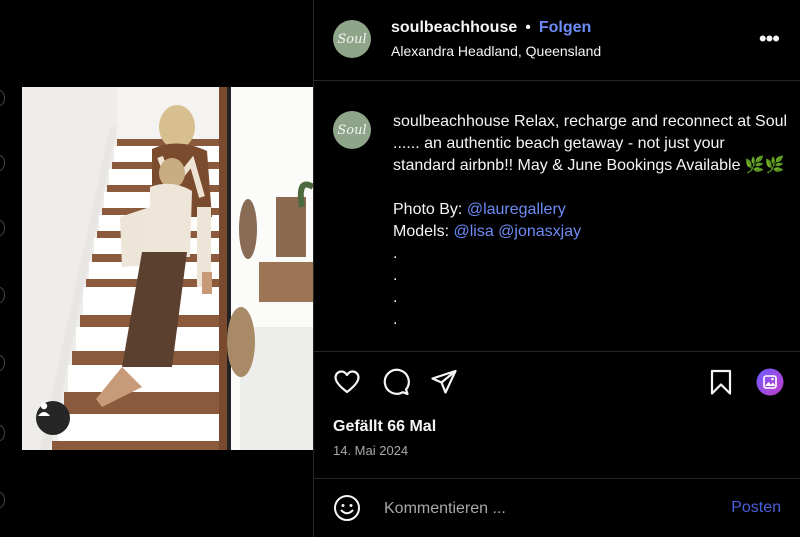  Describe the element at coordinates (516, 209) in the screenshot. I see `photographer-mention-link: @lauregallery` at that location.